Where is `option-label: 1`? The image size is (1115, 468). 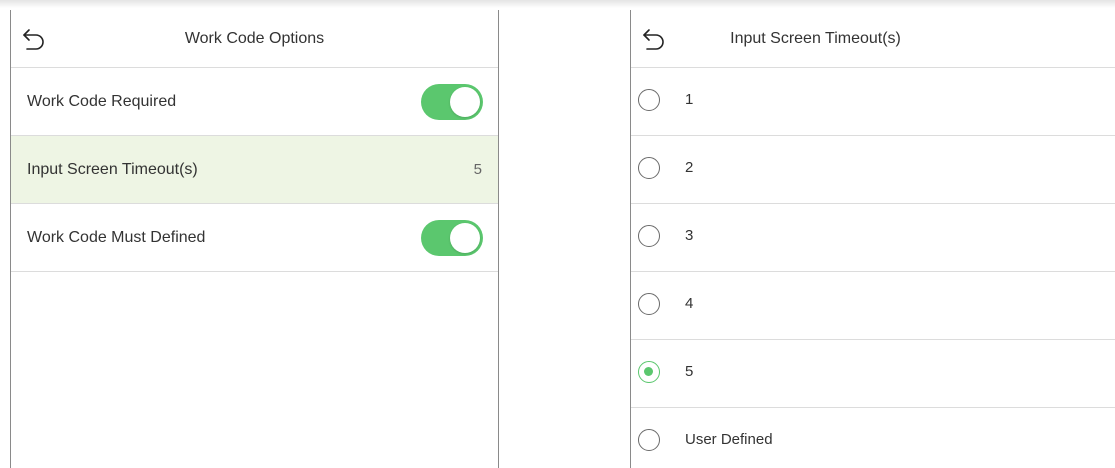 option-label: 1 is located at coordinates (689, 99).